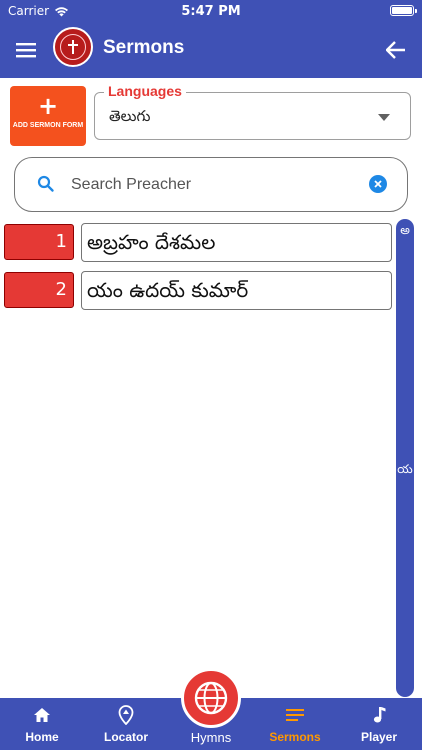  I want to click on nav-locator: Locator, so click(126, 724).